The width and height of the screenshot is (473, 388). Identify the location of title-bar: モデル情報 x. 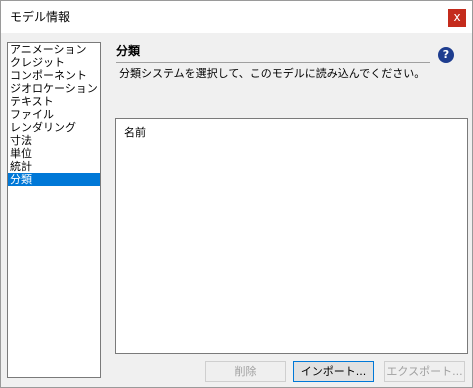
(236, 17).